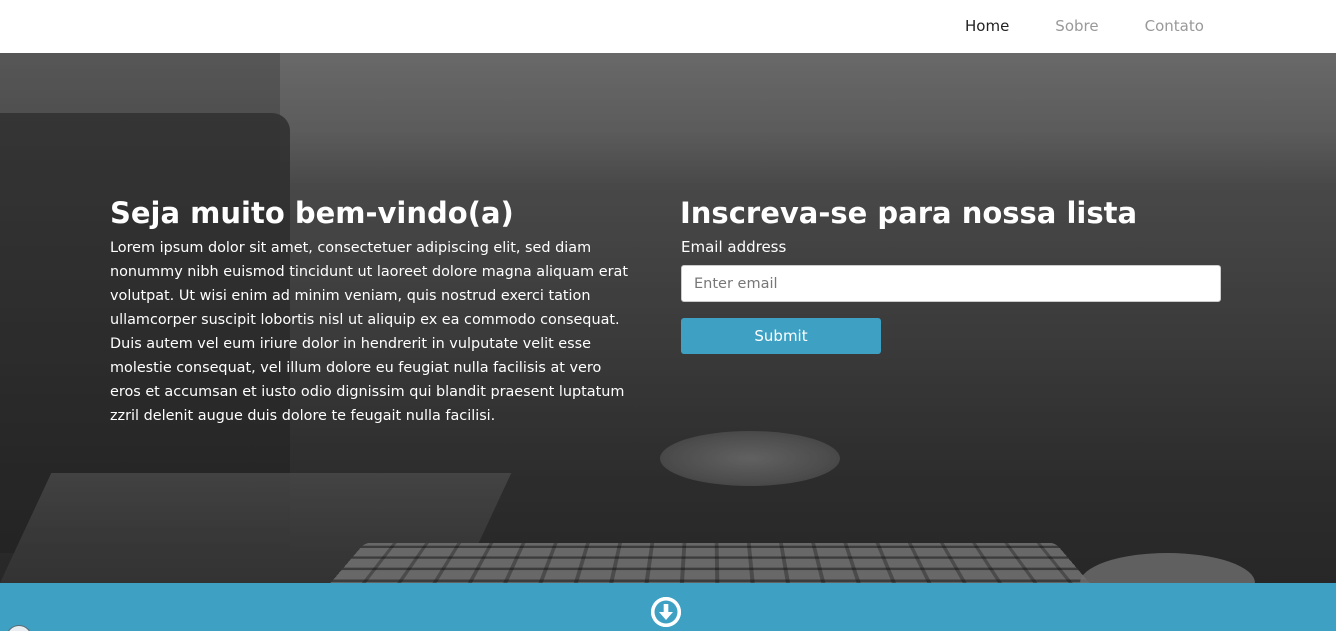  What do you see at coordinates (668, 26) in the screenshot?
I see `top-navbar: Home Sobre Contato` at bounding box center [668, 26].